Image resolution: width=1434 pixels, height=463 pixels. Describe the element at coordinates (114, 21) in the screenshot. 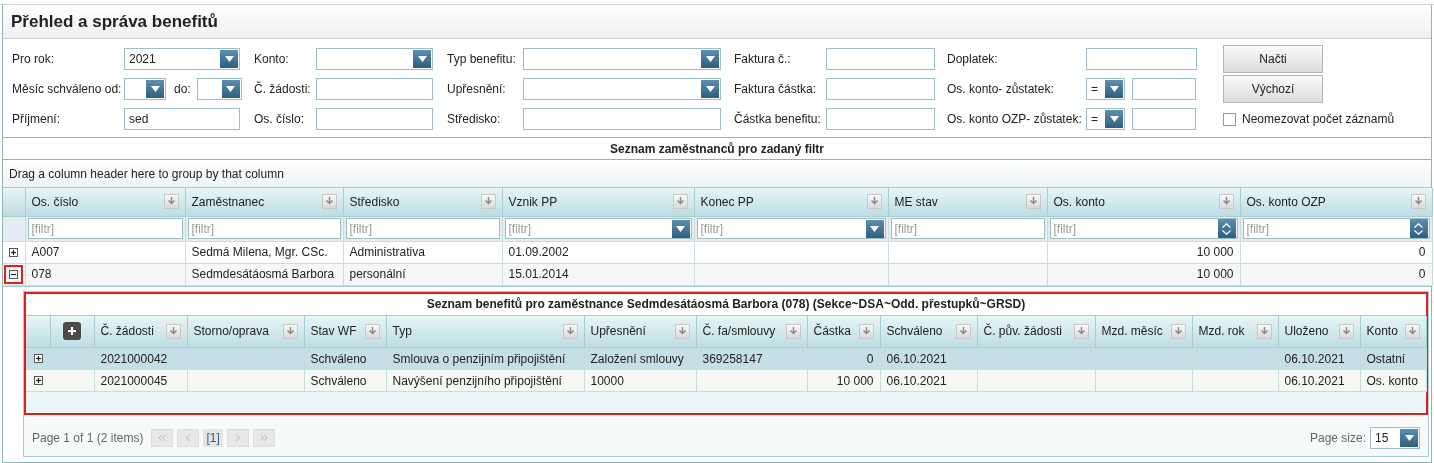

I see `page-title: Přehled a správa benefitů` at that location.